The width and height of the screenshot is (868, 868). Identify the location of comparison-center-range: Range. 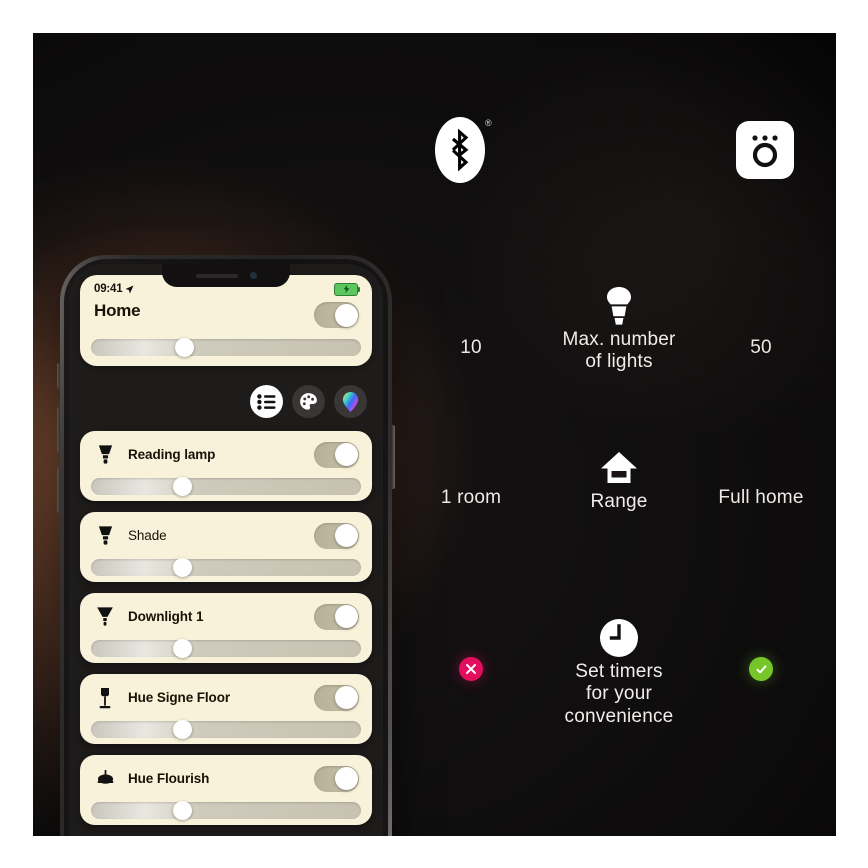
(619, 479).